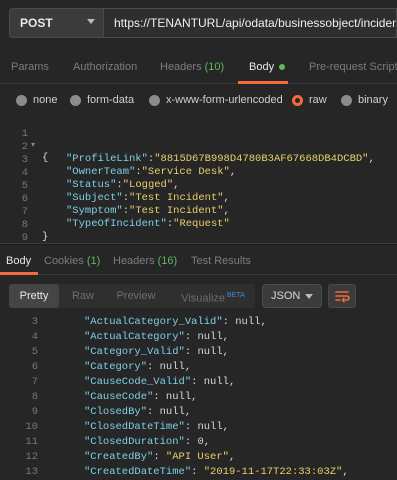 This screenshot has width=397, height=480. I want to click on response-line: 3 "ActualCategory_Valid": null,, so click(198, 322).